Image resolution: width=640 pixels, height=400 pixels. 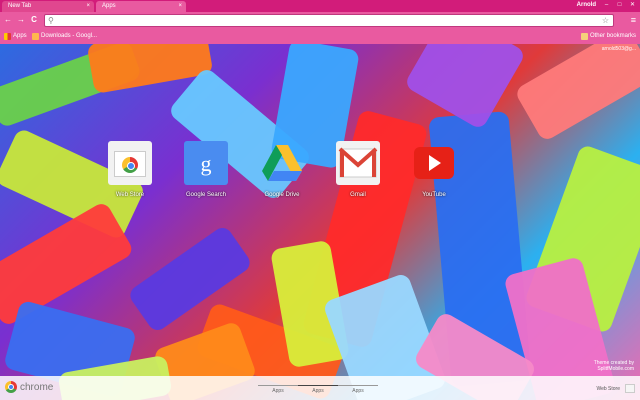 I want to click on profile-name: Arnold, so click(x=586, y=5).